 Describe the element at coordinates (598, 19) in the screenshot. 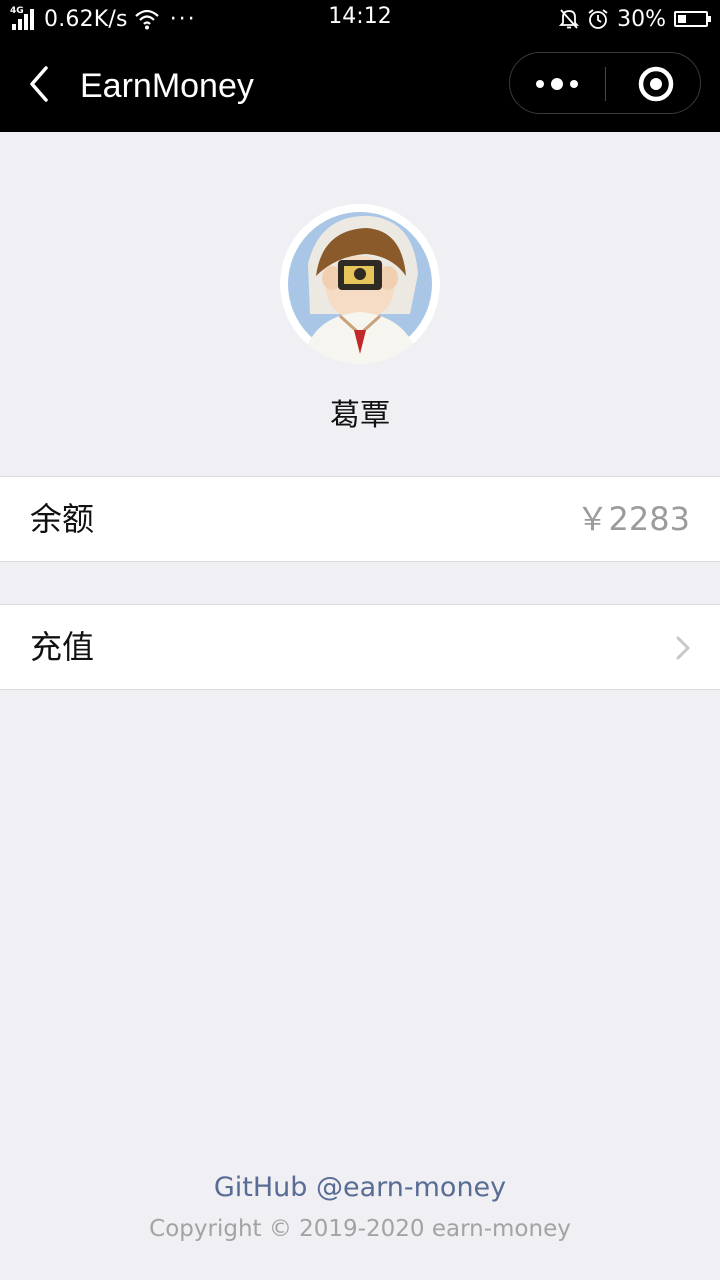

I see `alarm-icon` at that location.